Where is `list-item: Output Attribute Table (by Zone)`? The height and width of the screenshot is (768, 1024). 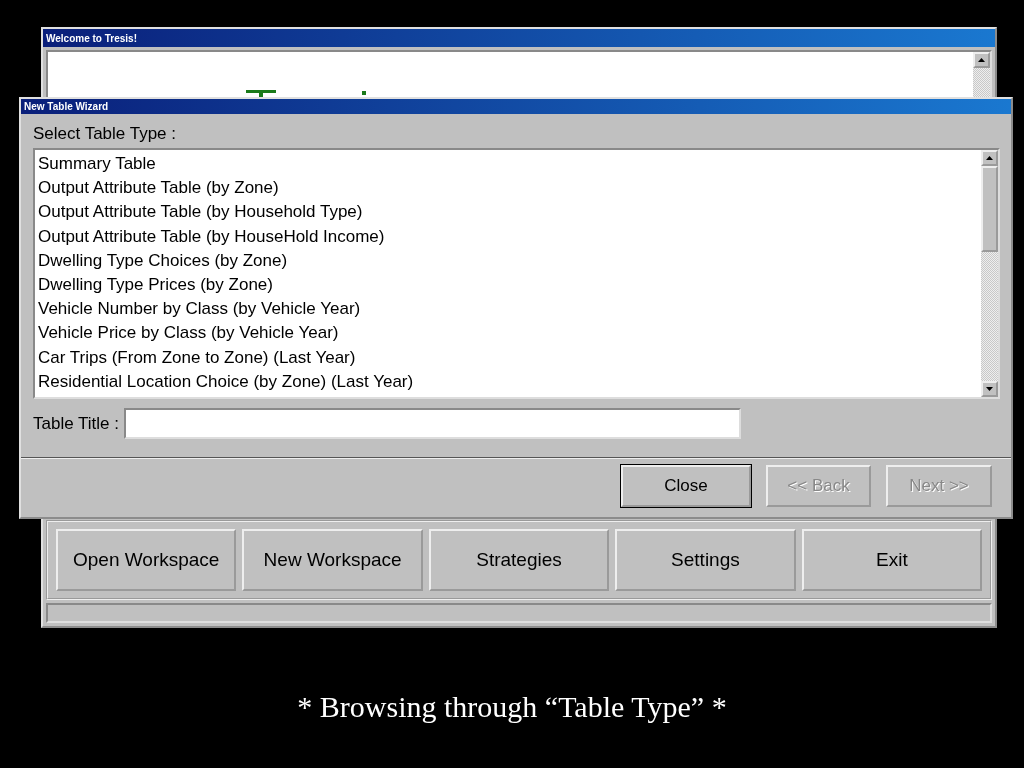
list-item: Output Attribute Table (by Zone) is located at coordinates (508, 188).